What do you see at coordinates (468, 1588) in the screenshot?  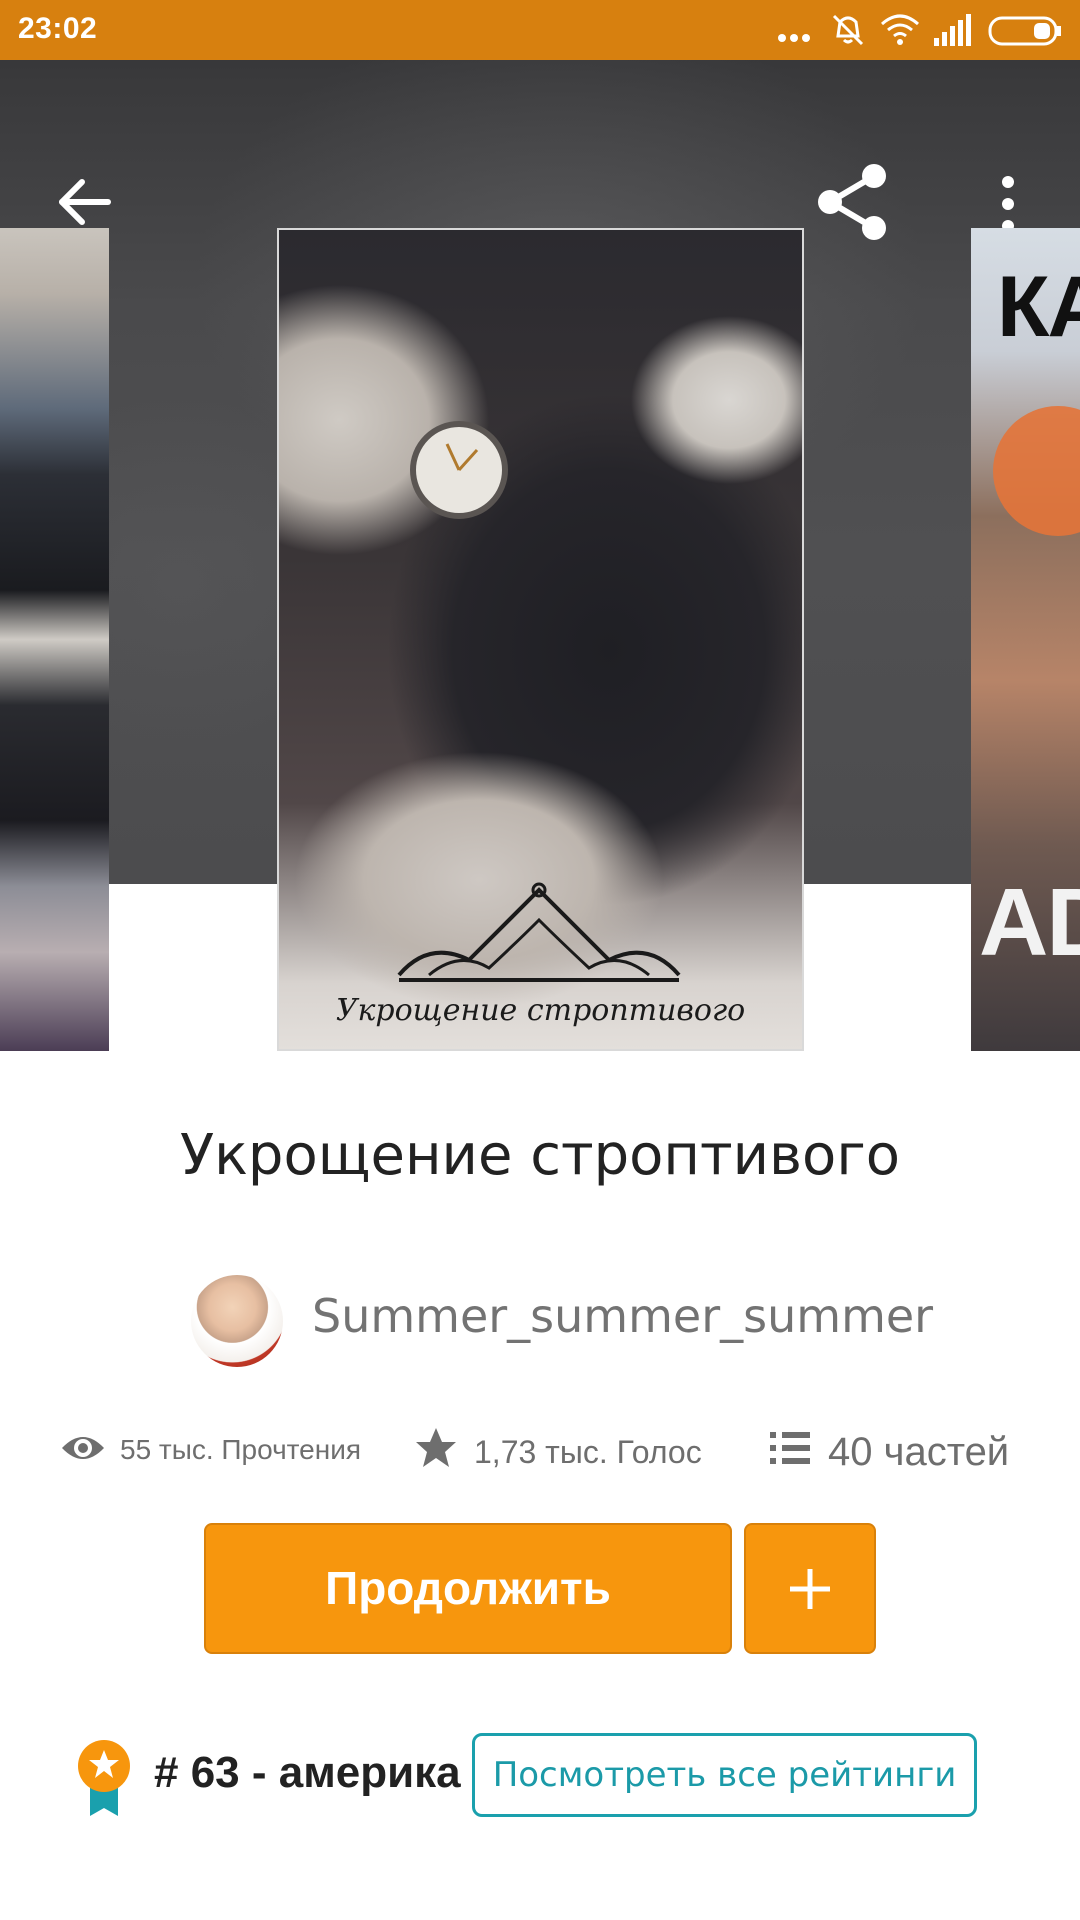 I see `continue-button: Продолжить` at bounding box center [468, 1588].